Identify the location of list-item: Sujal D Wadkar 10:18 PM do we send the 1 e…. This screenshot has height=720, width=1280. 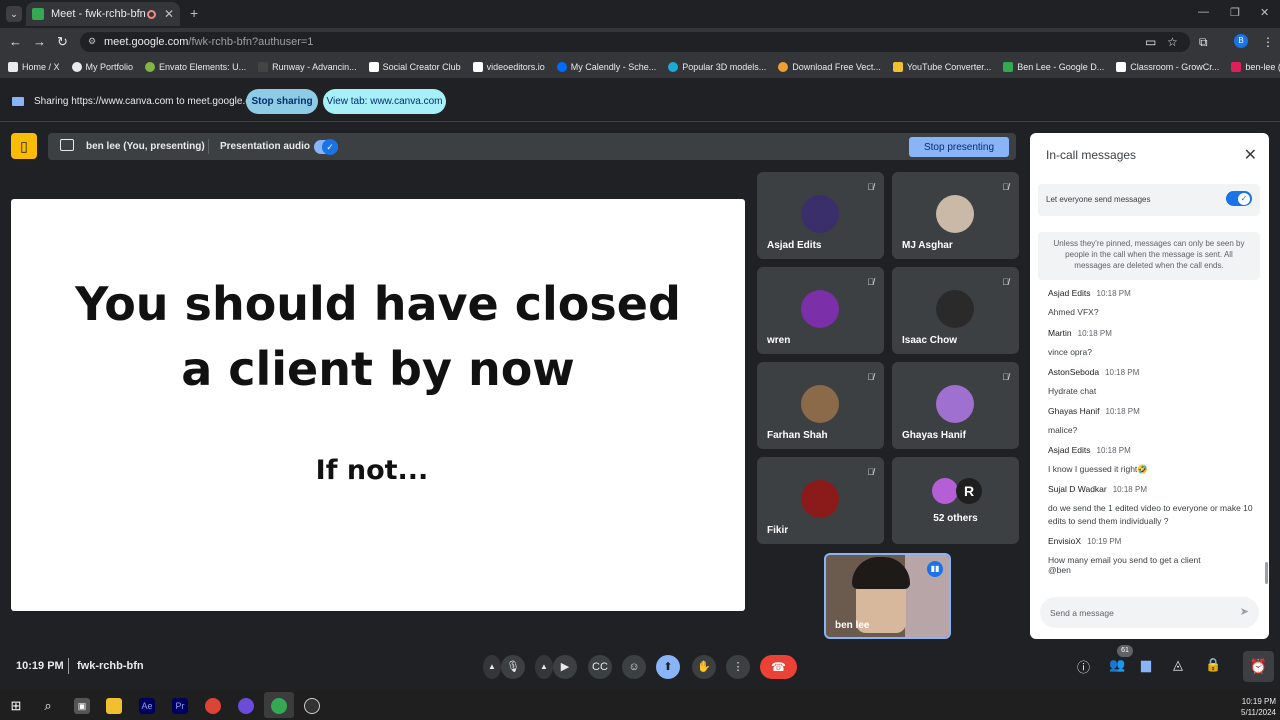
(1150, 505).